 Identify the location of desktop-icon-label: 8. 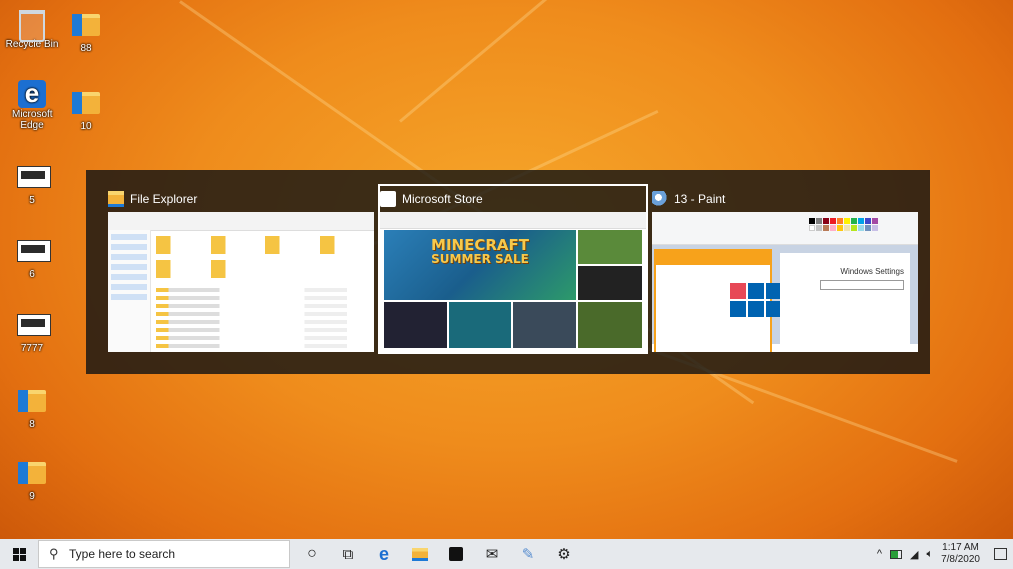
(32, 424).